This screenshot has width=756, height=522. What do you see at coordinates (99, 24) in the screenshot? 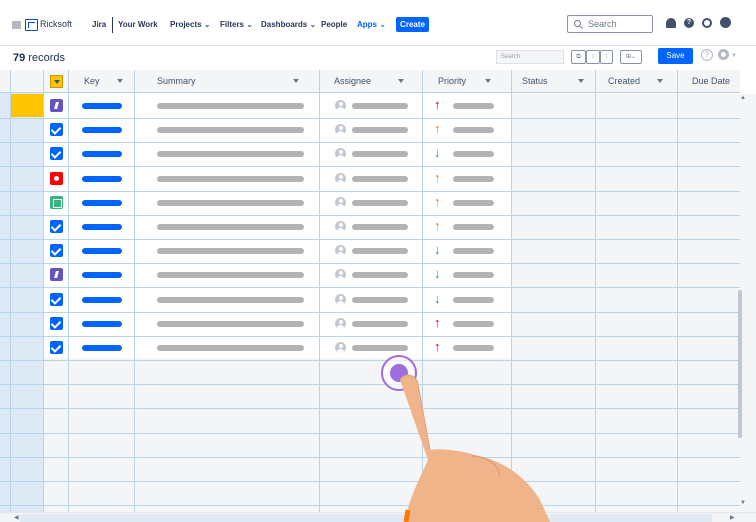
I see `nav-jira: Jira` at bounding box center [99, 24].